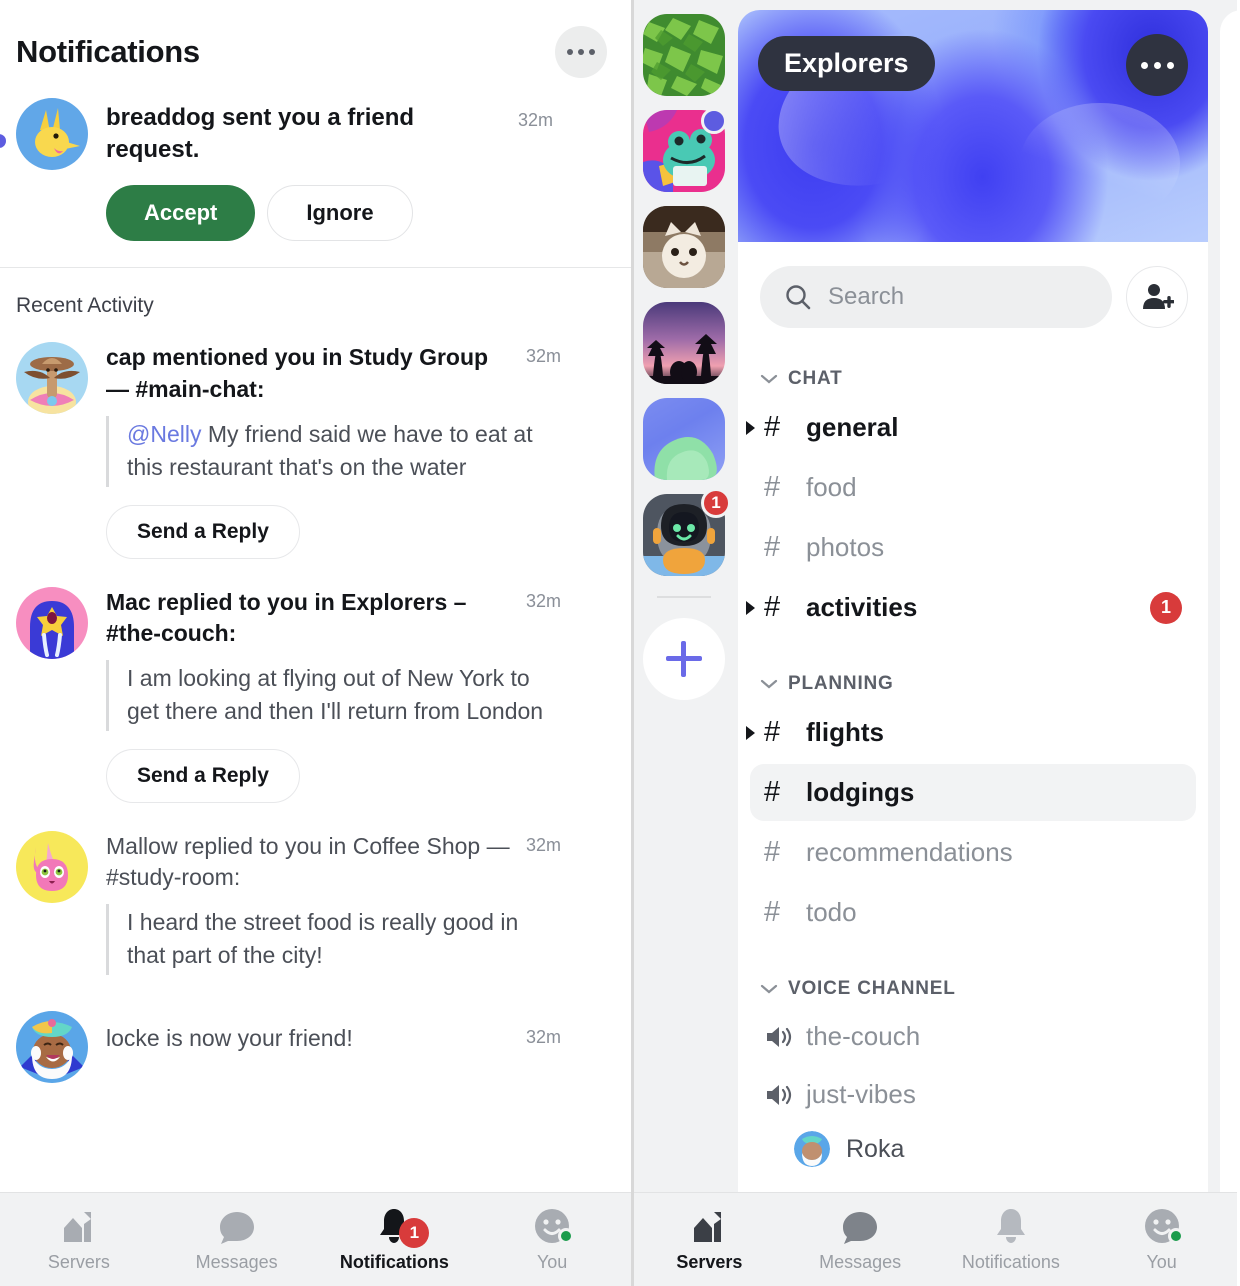 The height and width of the screenshot is (1286, 1240). I want to click on rail-divider, so click(684, 597).